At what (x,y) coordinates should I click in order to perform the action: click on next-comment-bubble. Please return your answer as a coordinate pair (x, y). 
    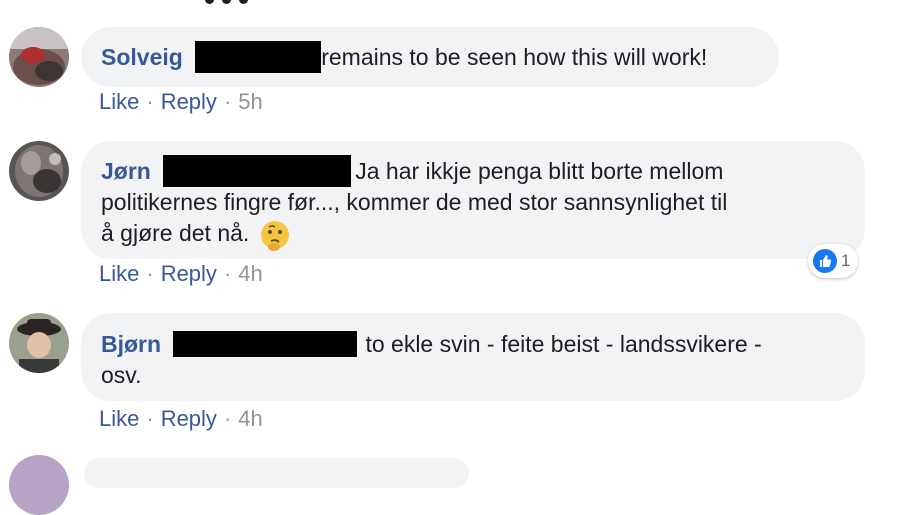
    Looking at the image, I should click on (276, 473).